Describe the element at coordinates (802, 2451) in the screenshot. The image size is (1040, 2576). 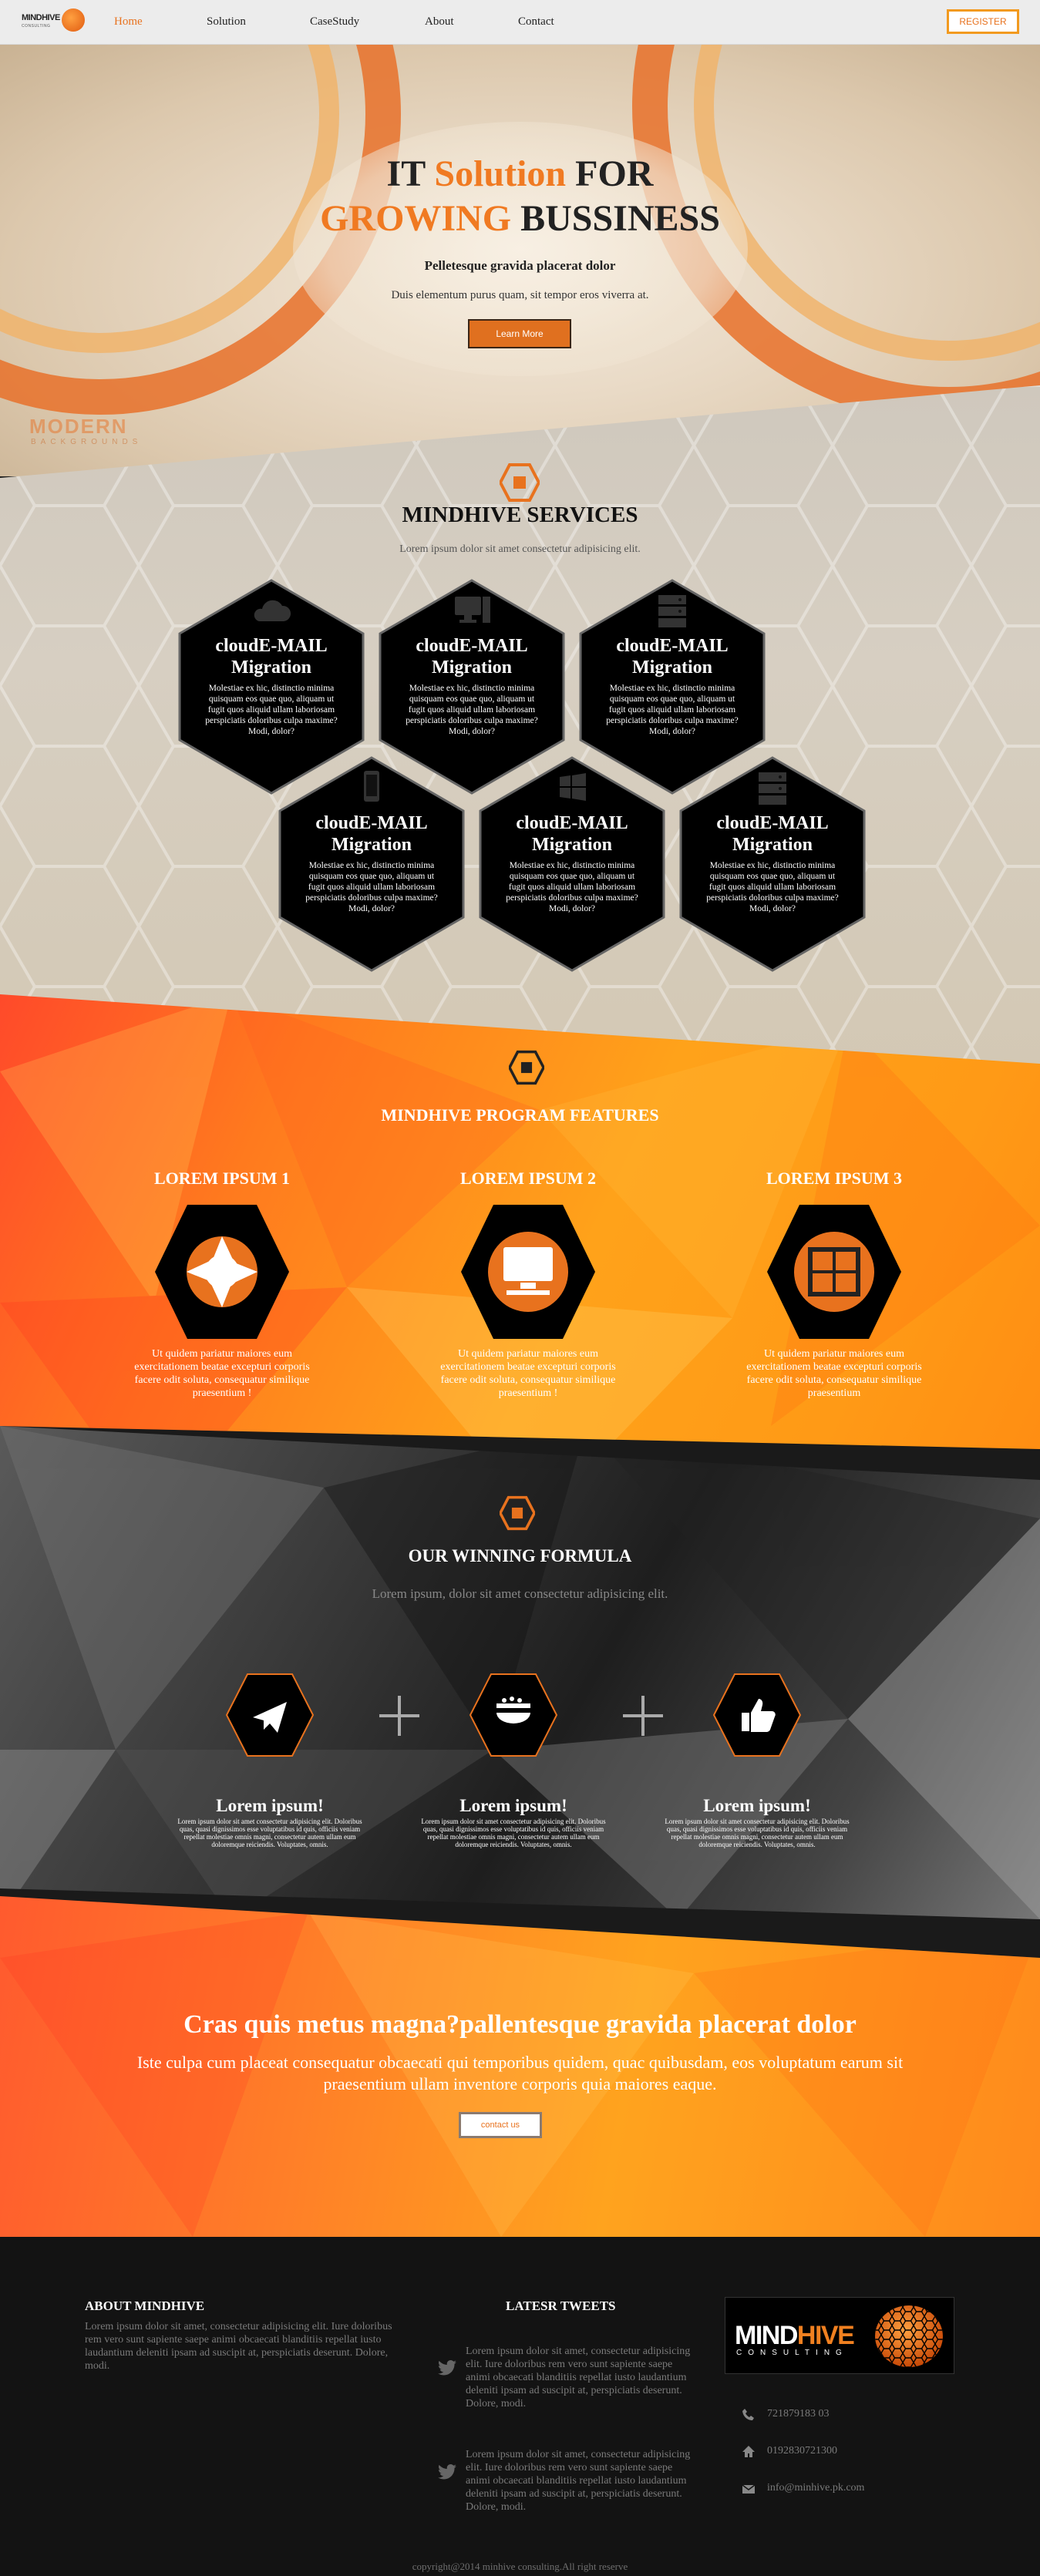
I see `contact-home-phone: 0192830721300` at that location.